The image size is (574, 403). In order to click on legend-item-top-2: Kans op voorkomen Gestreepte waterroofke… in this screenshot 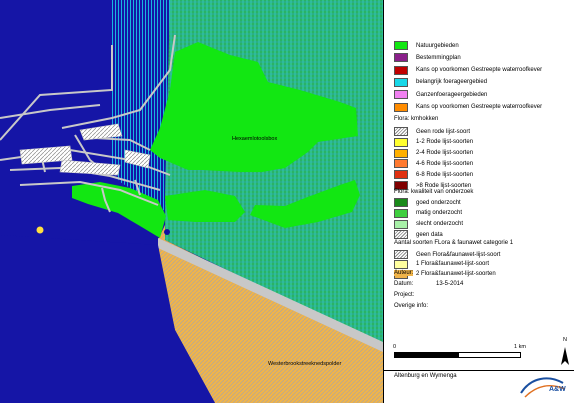, I will do `click(468, 70)`.